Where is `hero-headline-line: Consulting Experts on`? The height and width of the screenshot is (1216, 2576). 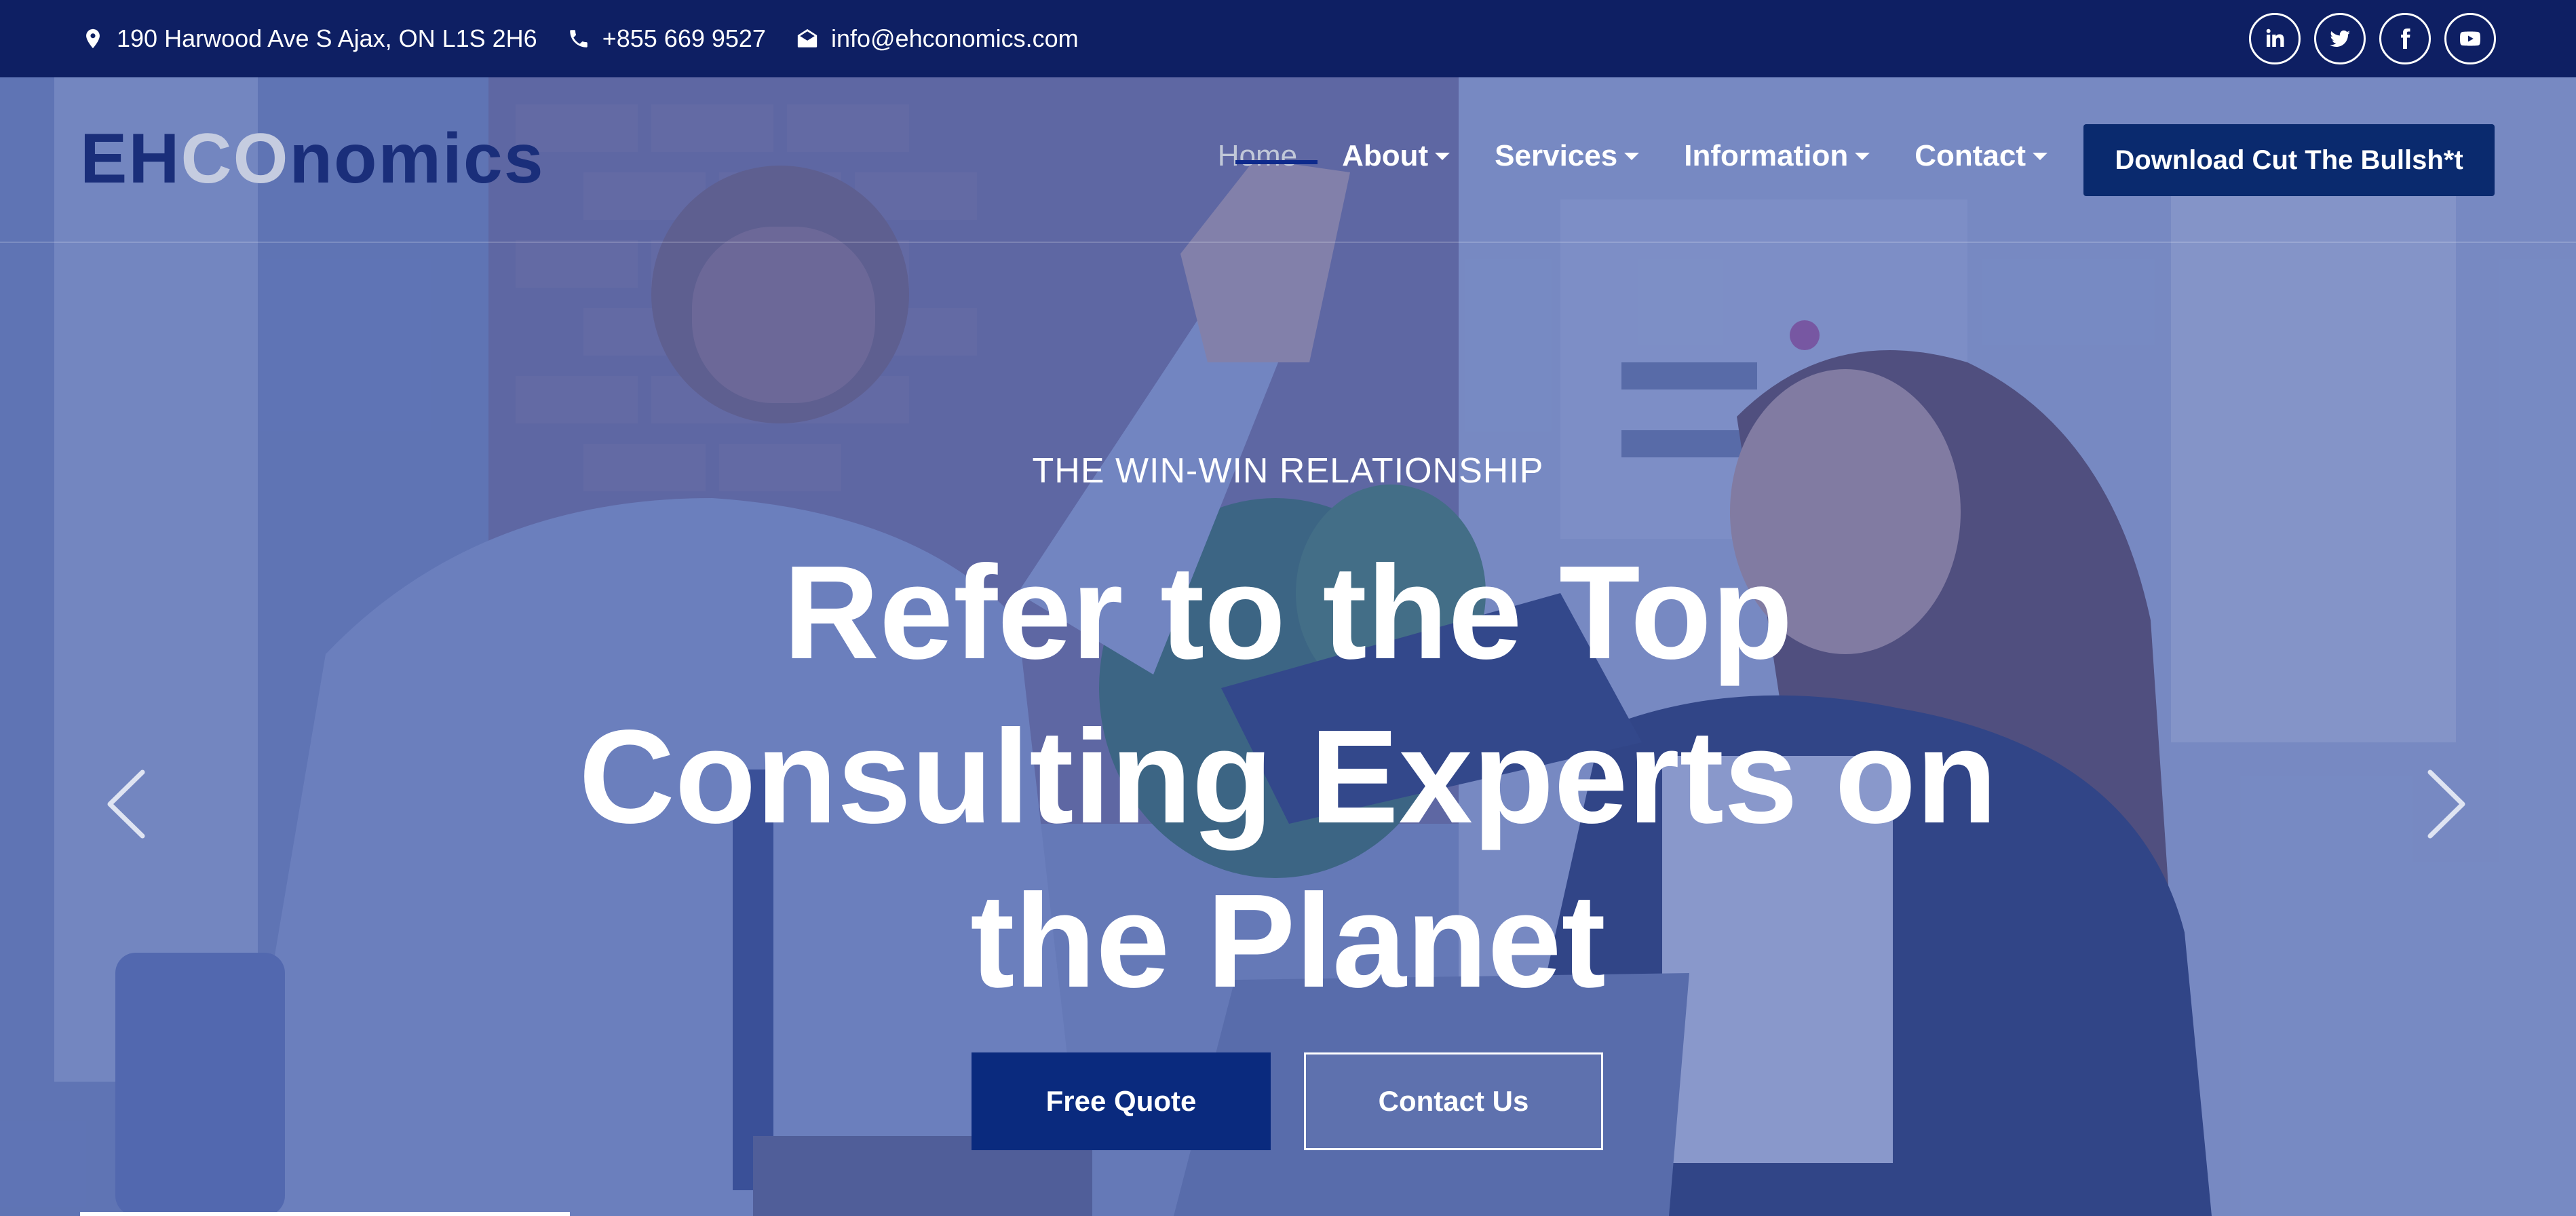 hero-headline-line: Consulting Experts on is located at coordinates (1288, 776).